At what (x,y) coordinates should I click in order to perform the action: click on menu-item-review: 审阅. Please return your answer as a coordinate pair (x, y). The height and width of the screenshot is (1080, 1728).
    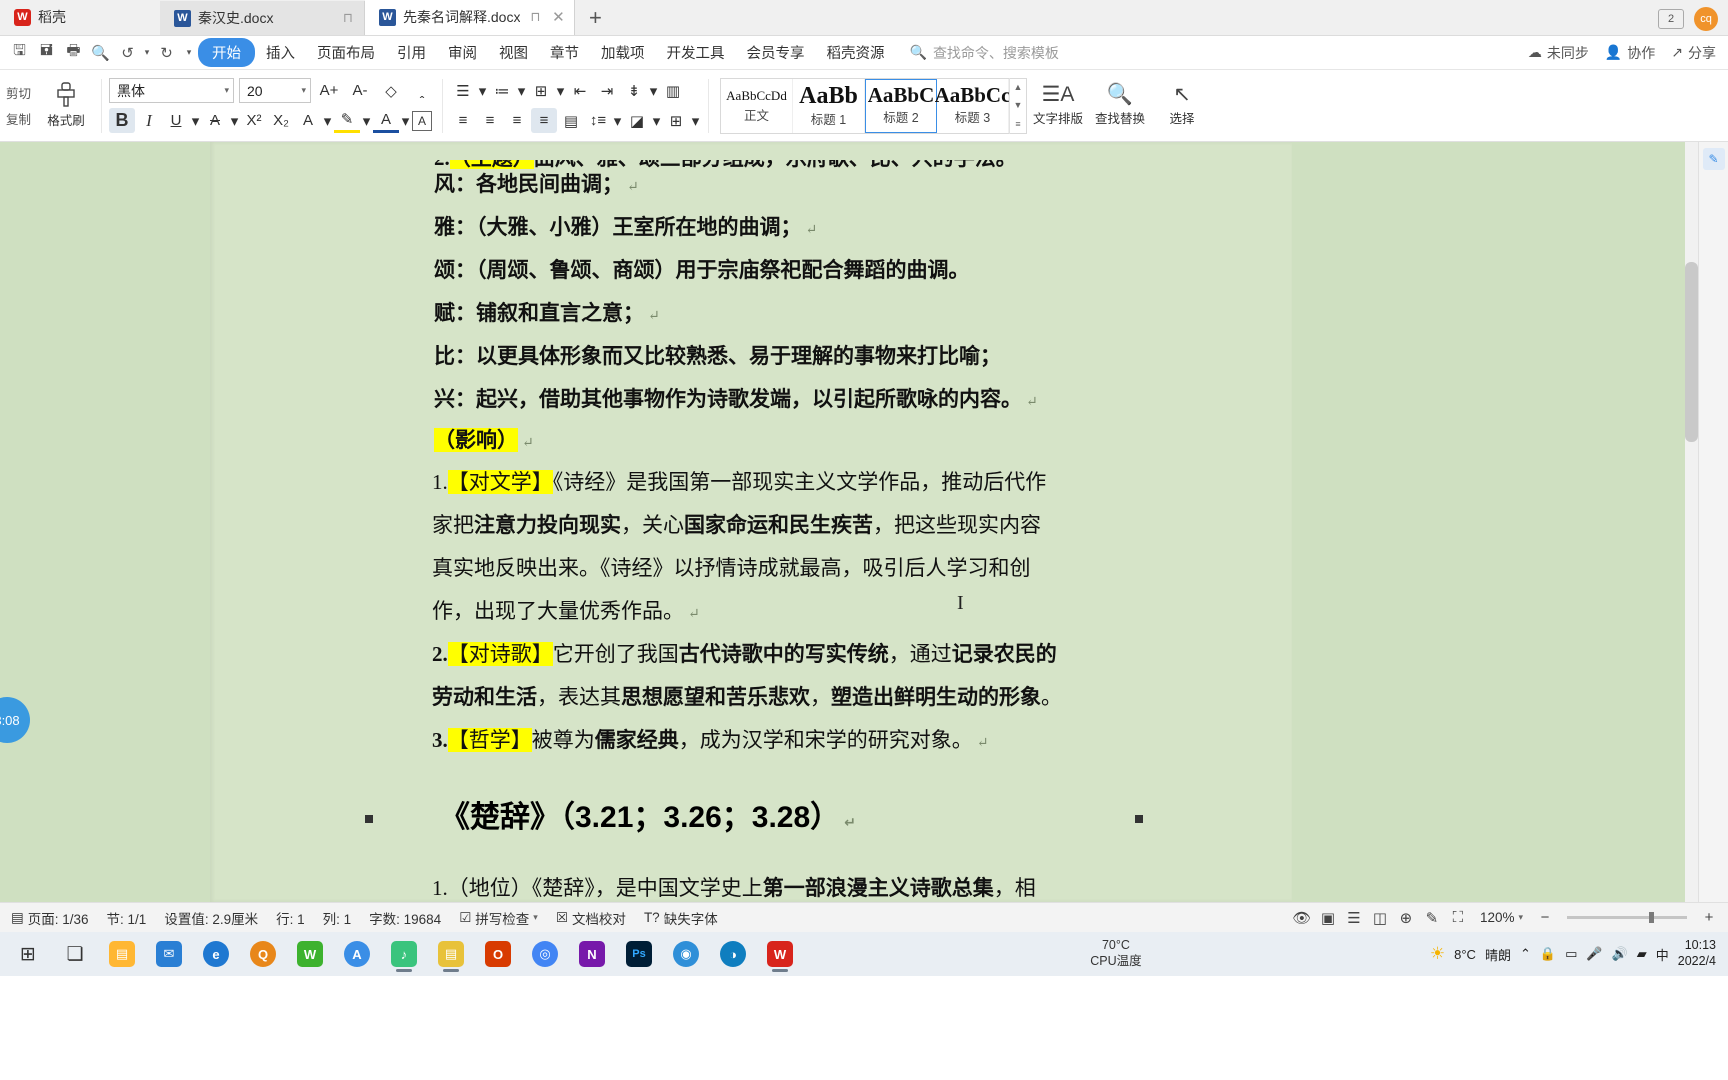
    Looking at the image, I should click on (462, 52).